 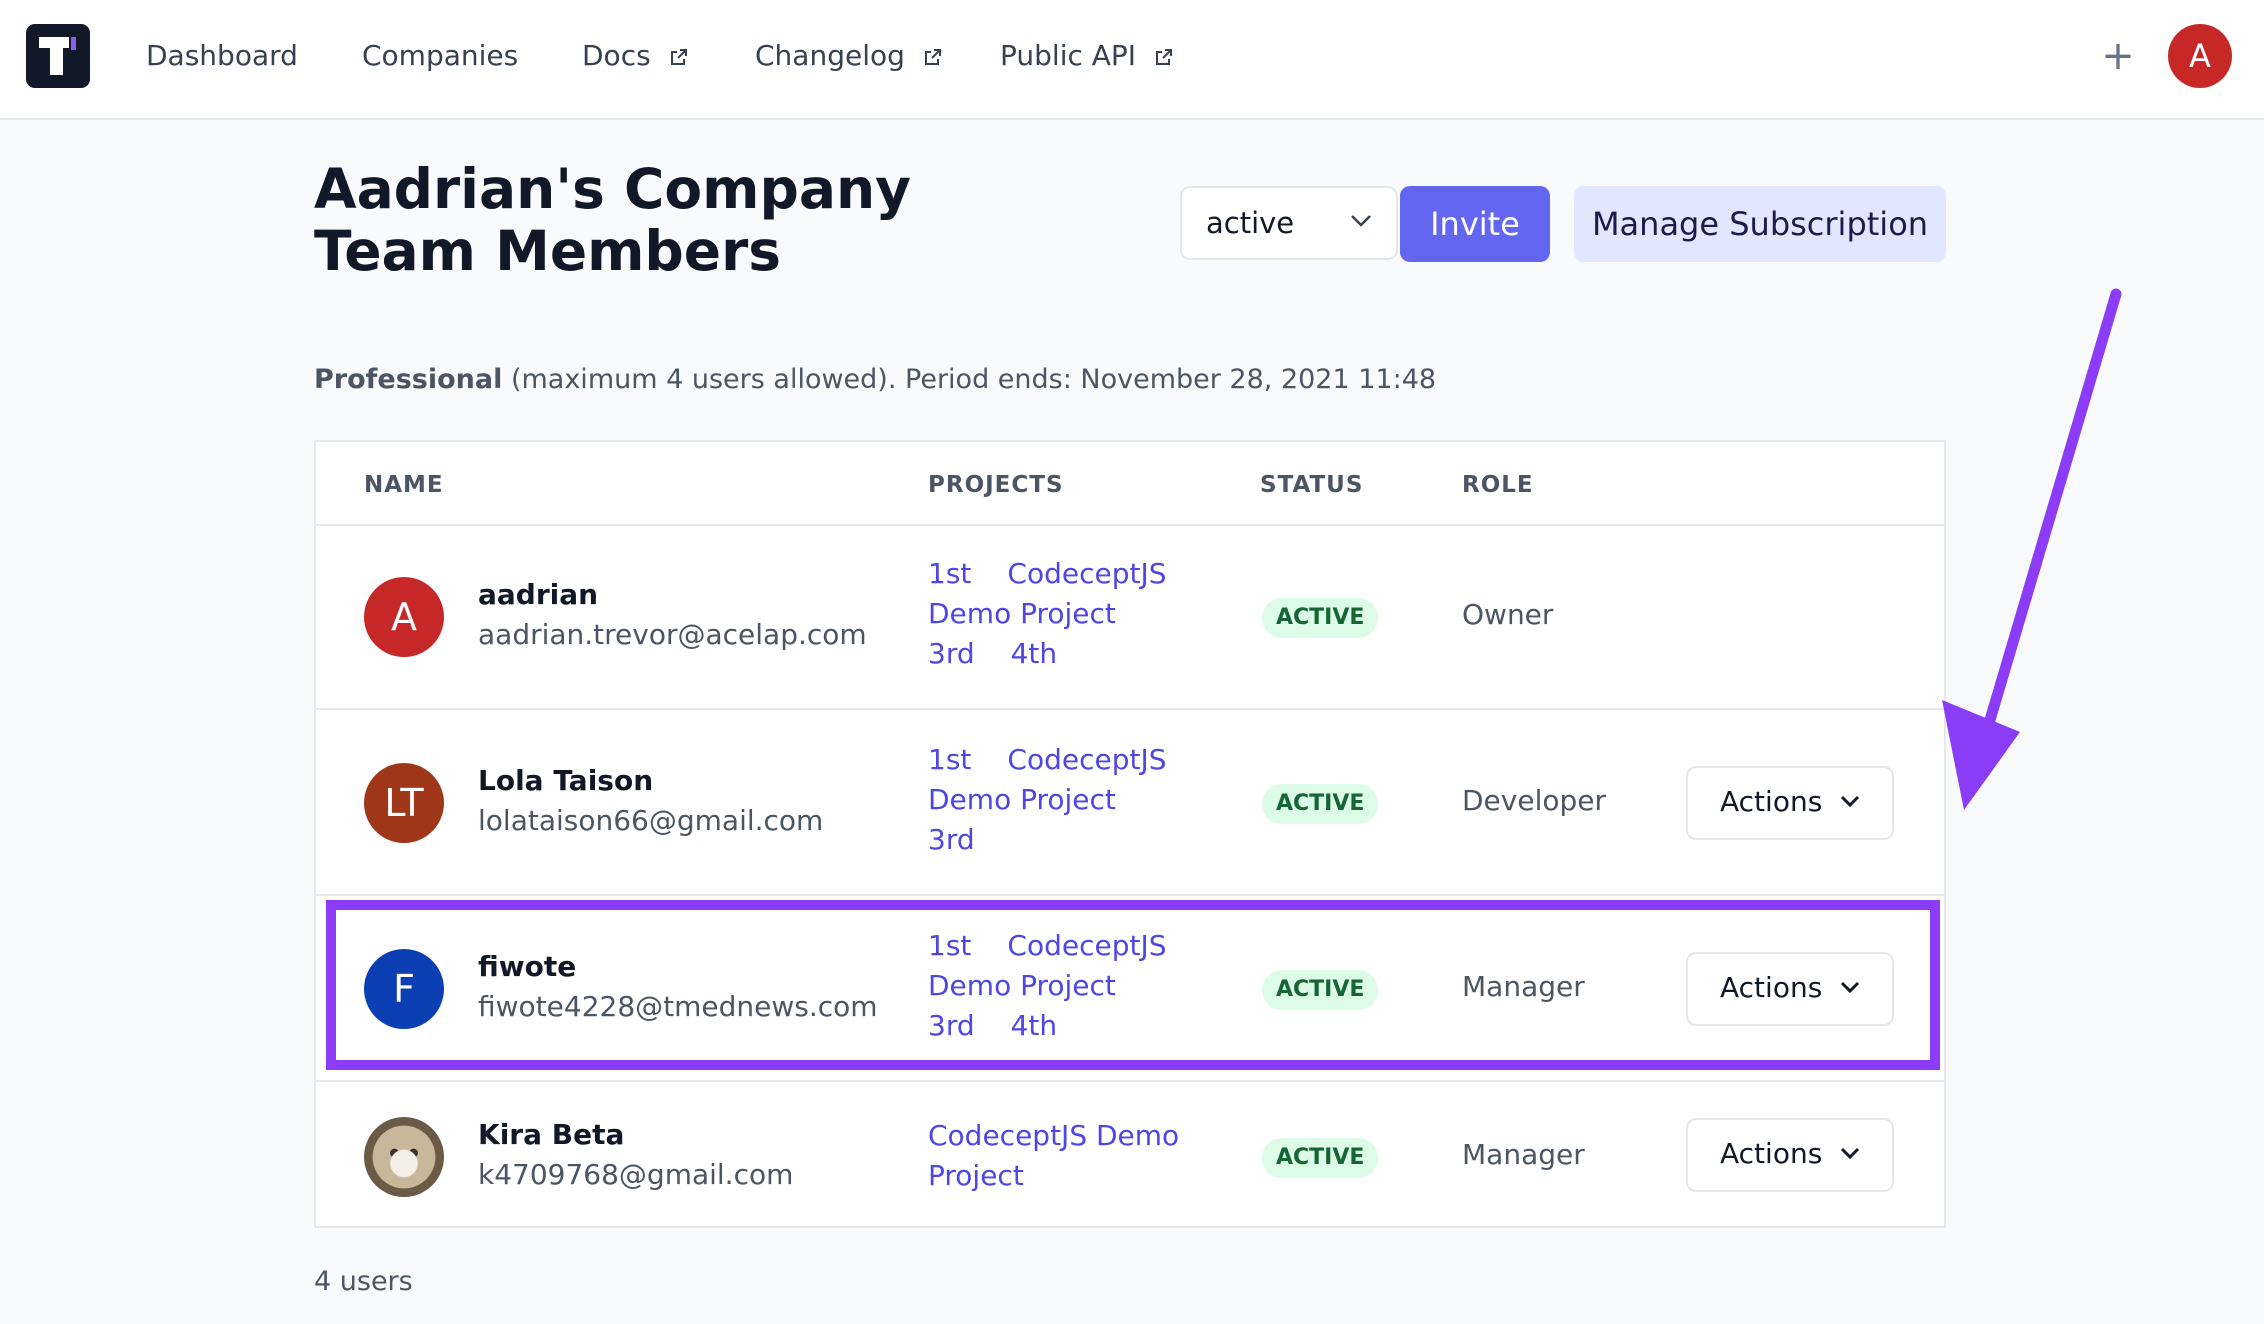 I want to click on member-name: aadrian, so click(x=538, y=594).